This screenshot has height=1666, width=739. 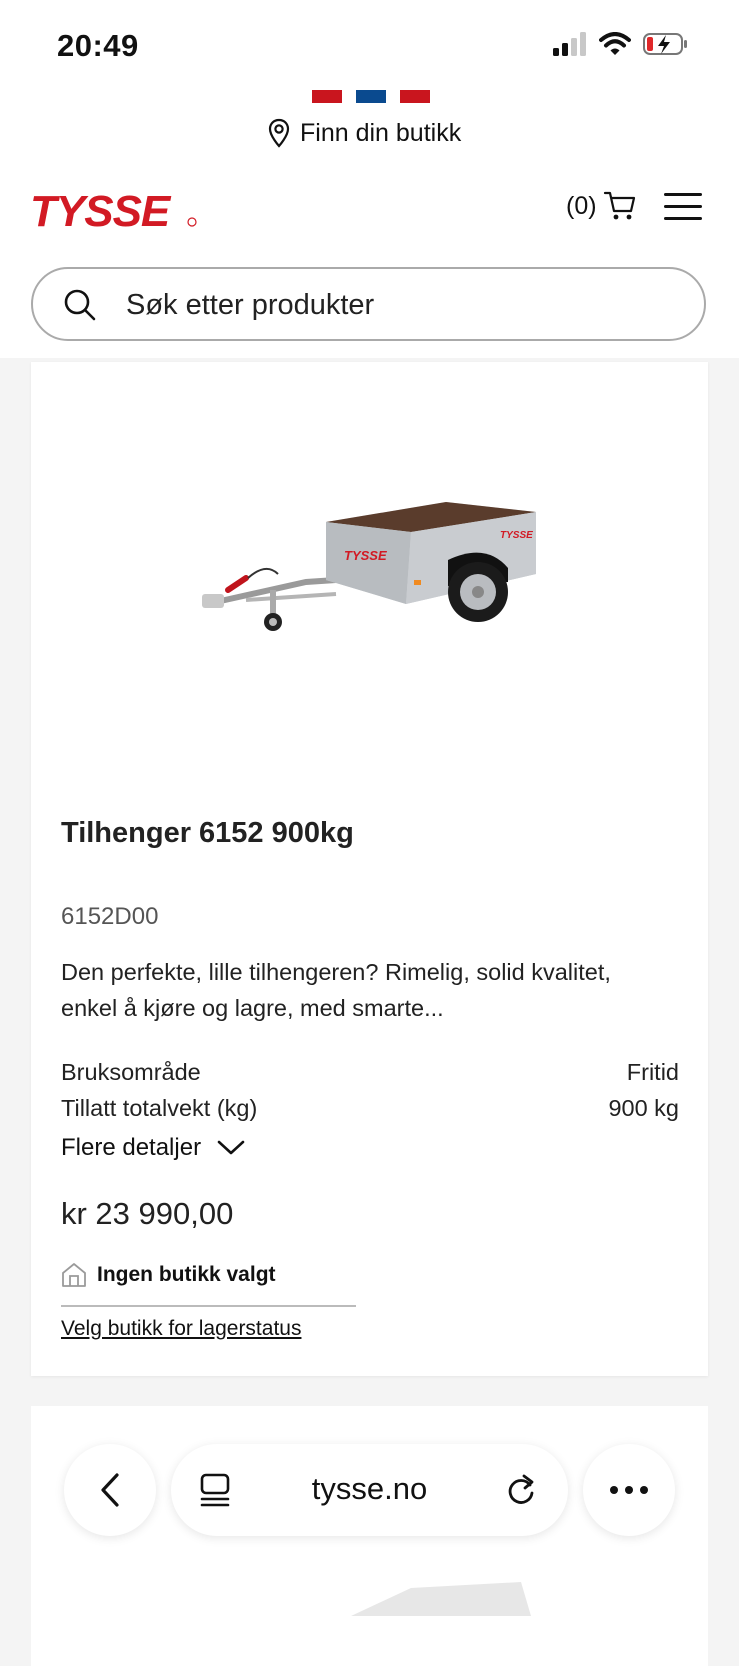 What do you see at coordinates (207, 833) in the screenshot?
I see `product-title: Tilhenger 6152 900kg` at bounding box center [207, 833].